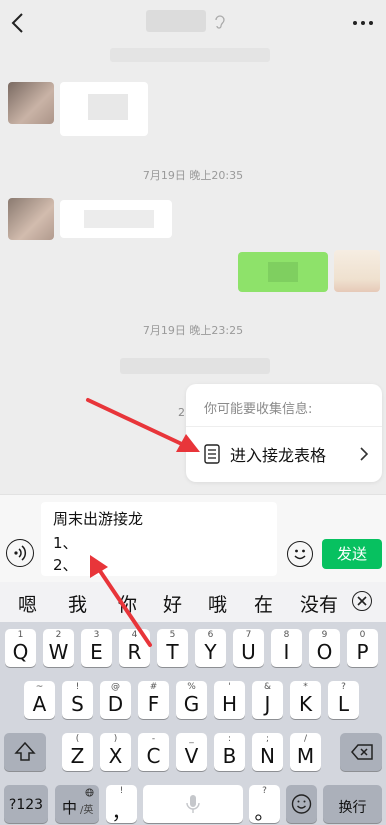  Describe the element at coordinates (305, 739) in the screenshot. I see `key-alt-char: /` at that location.